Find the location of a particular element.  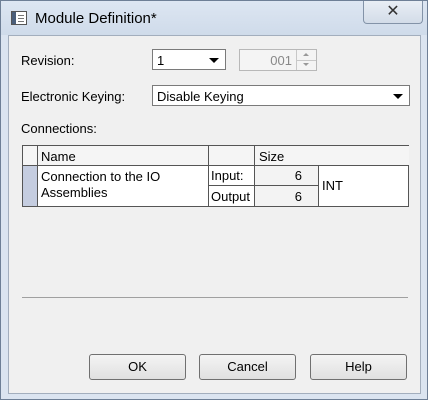

output-label-cell: Output is located at coordinates (232, 196).